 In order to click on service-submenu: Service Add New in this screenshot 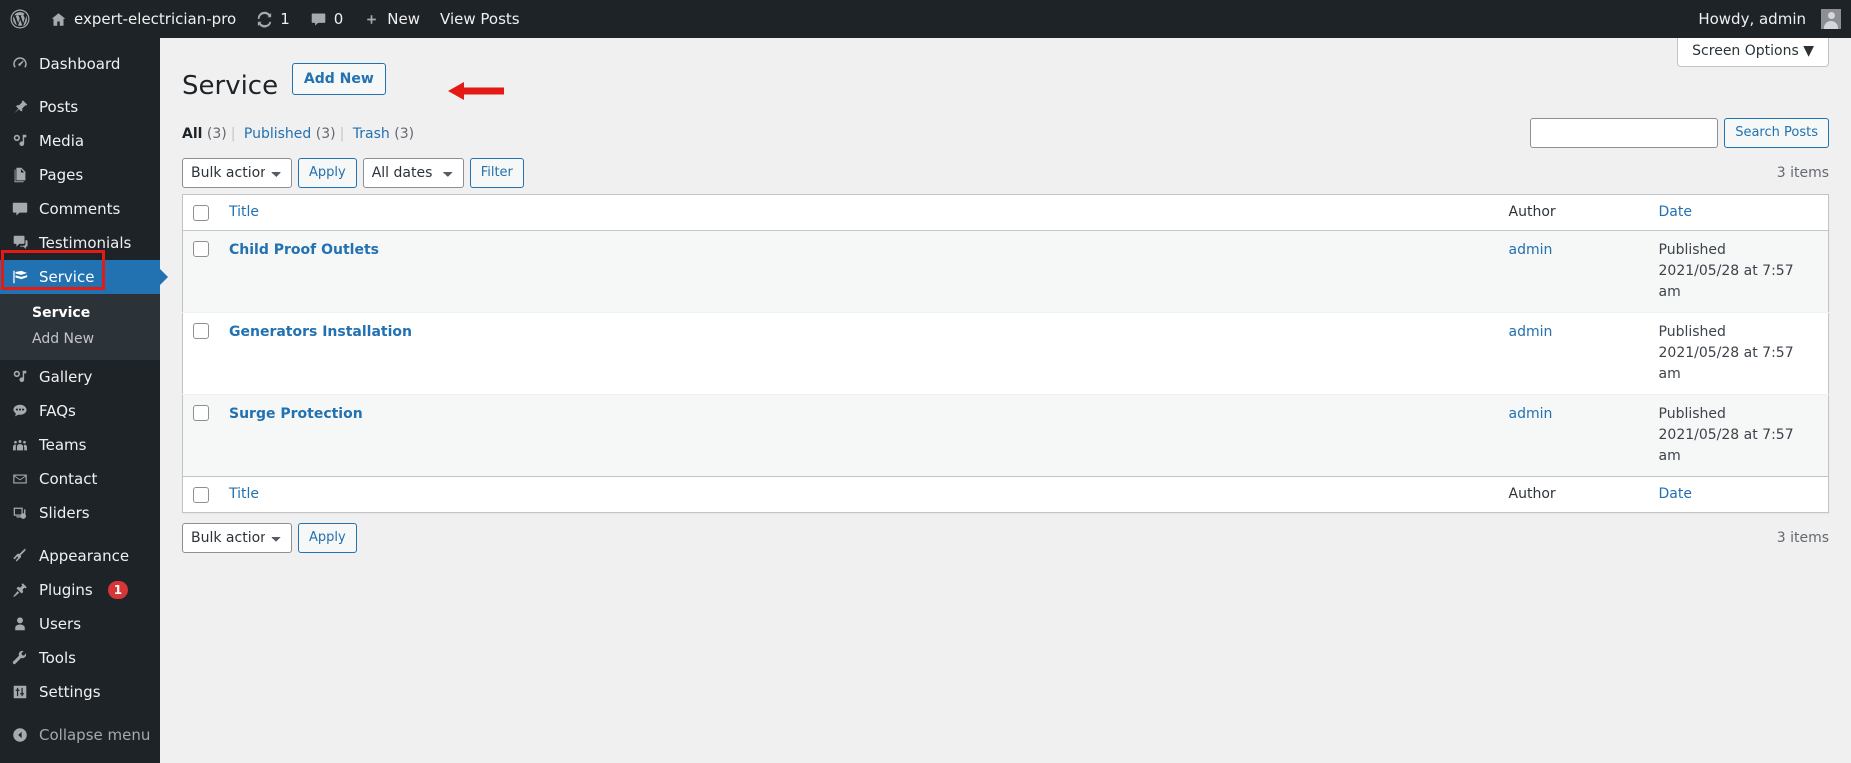, I will do `click(80, 327)`.